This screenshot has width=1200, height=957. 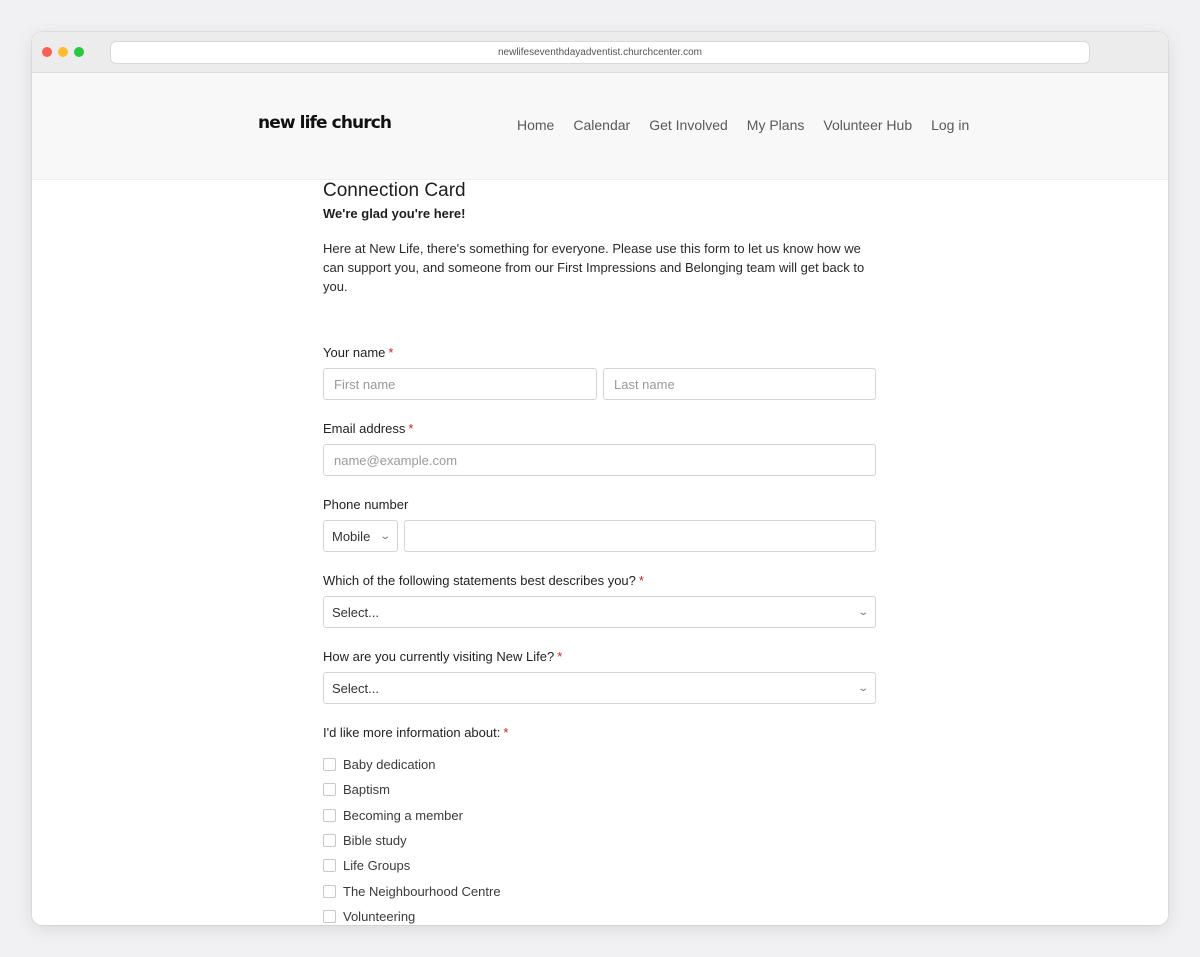 I want to click on checkbox-option: Volunteering, so click(x=599, y=914).